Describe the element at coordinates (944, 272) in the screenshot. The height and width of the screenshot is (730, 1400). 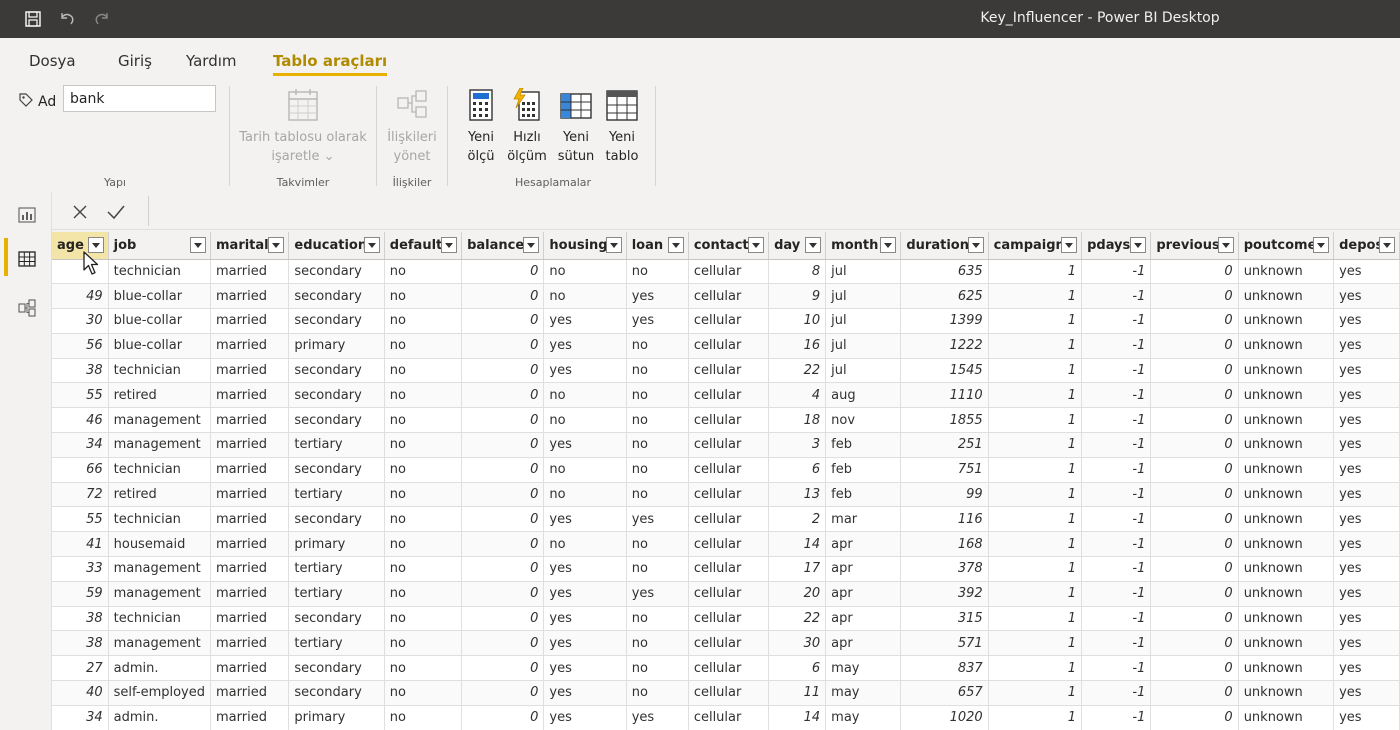
I see `cell-duration: 635` at that location.